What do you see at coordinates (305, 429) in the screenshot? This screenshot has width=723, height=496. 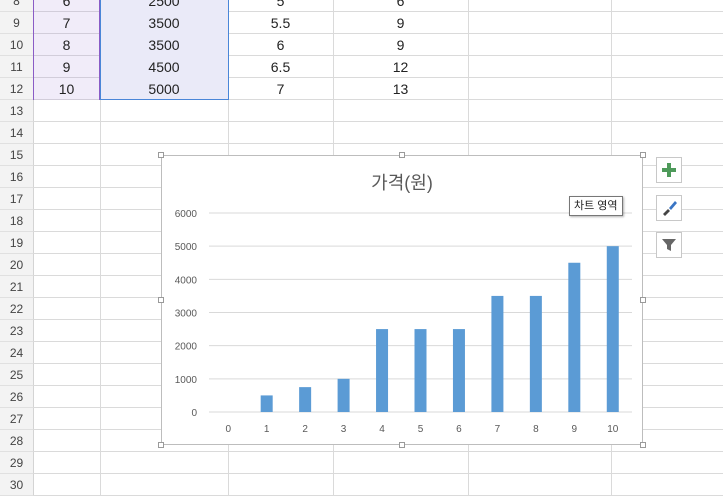 I see `x-tick-label: 2` at bounding box center [305, 429].